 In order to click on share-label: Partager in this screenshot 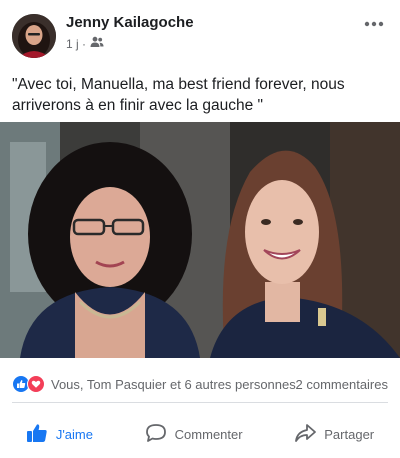, I will do `click(349, 434)`.